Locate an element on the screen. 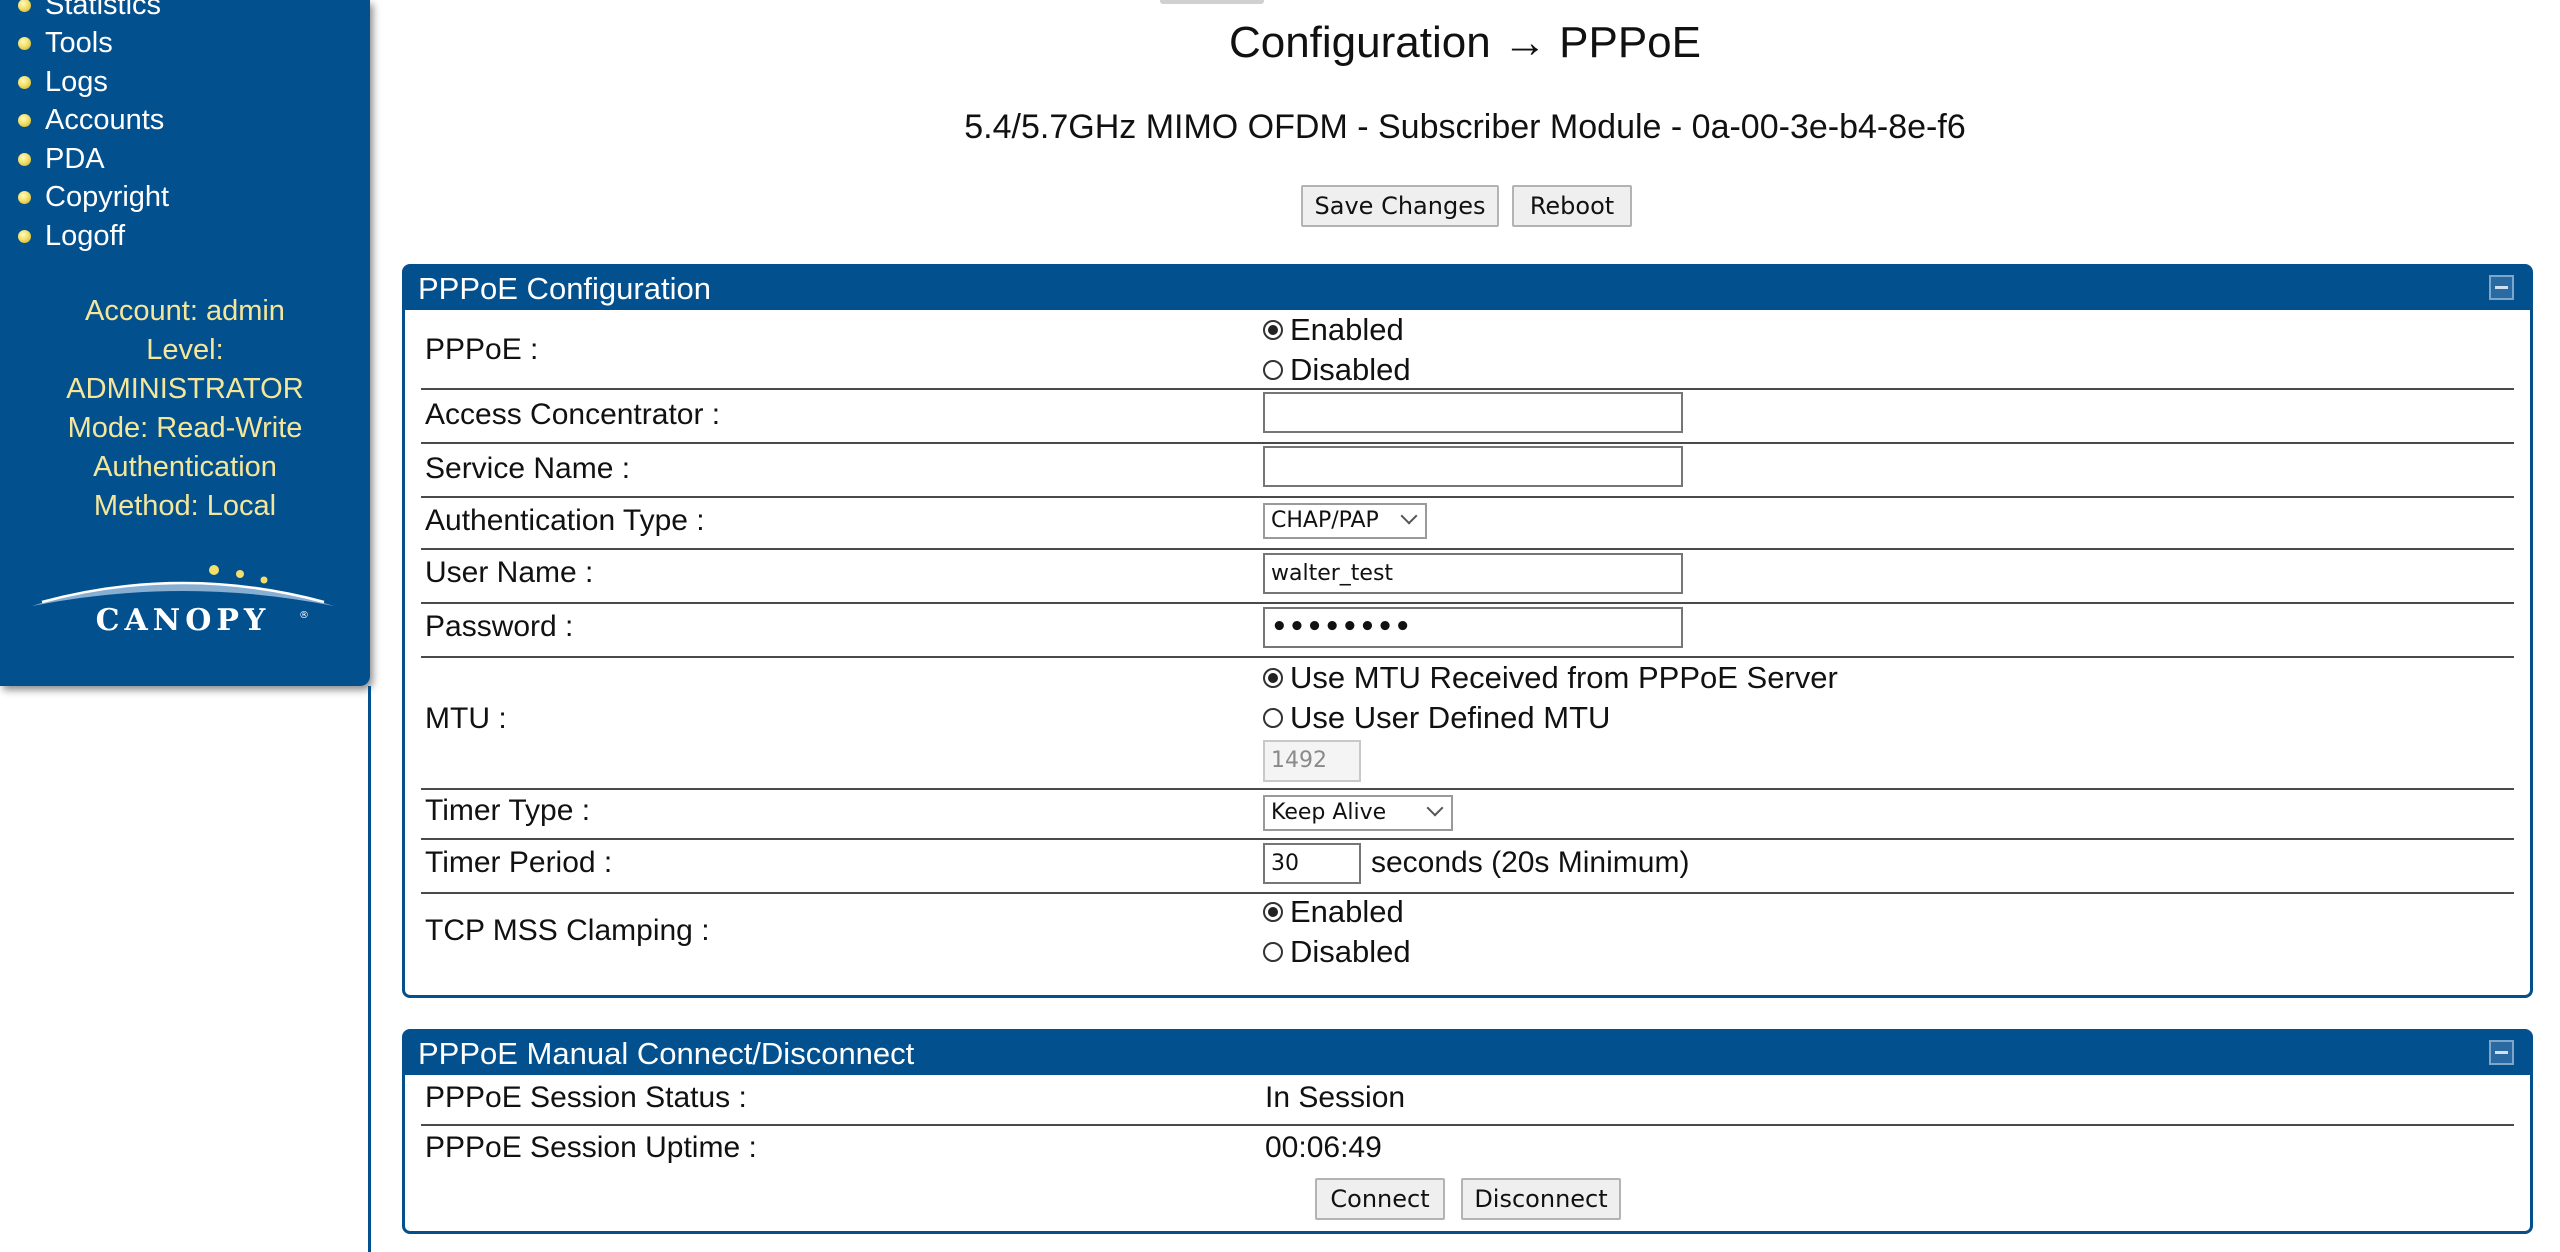 The width and height of the screenshot is (2560, 1252). user-name-input: walter_test is located at coordinates (1473, 573).